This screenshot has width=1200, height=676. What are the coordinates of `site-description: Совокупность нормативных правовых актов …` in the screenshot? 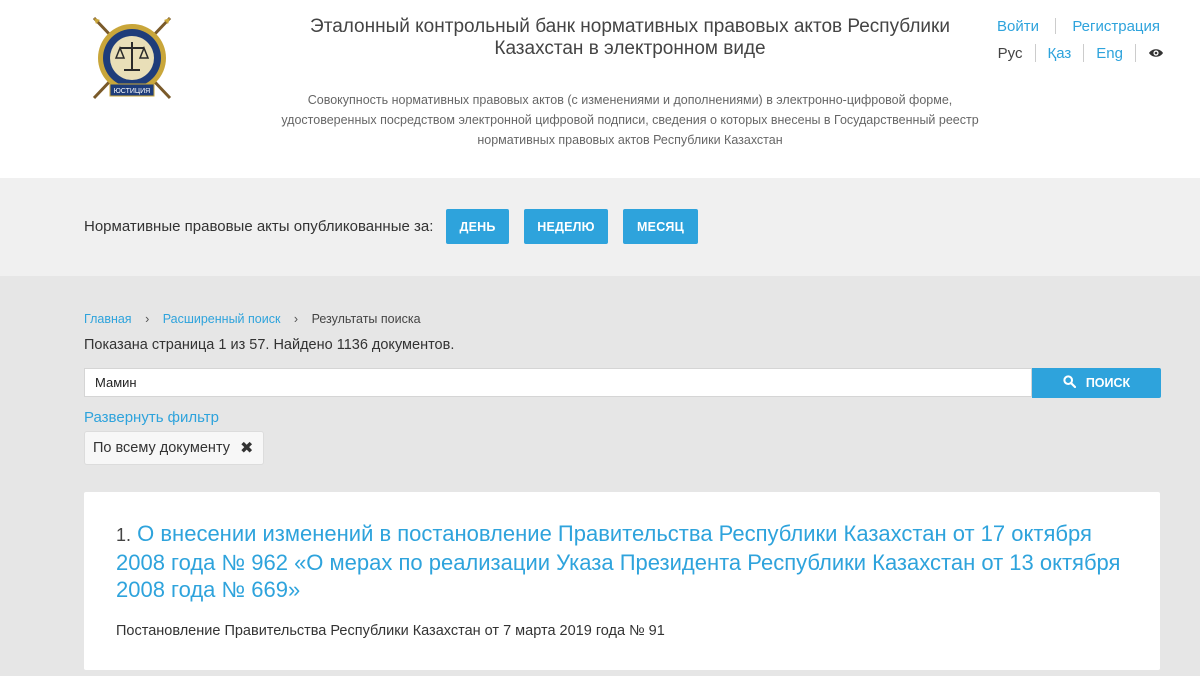 It's located at (630, 120).